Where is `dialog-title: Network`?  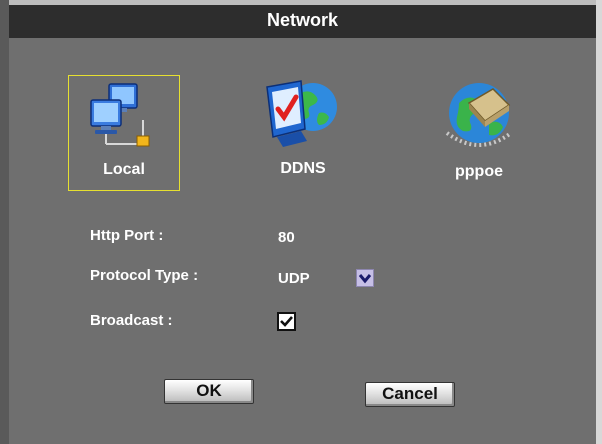
dialog-title: Network is located at coordinates (302, 21).